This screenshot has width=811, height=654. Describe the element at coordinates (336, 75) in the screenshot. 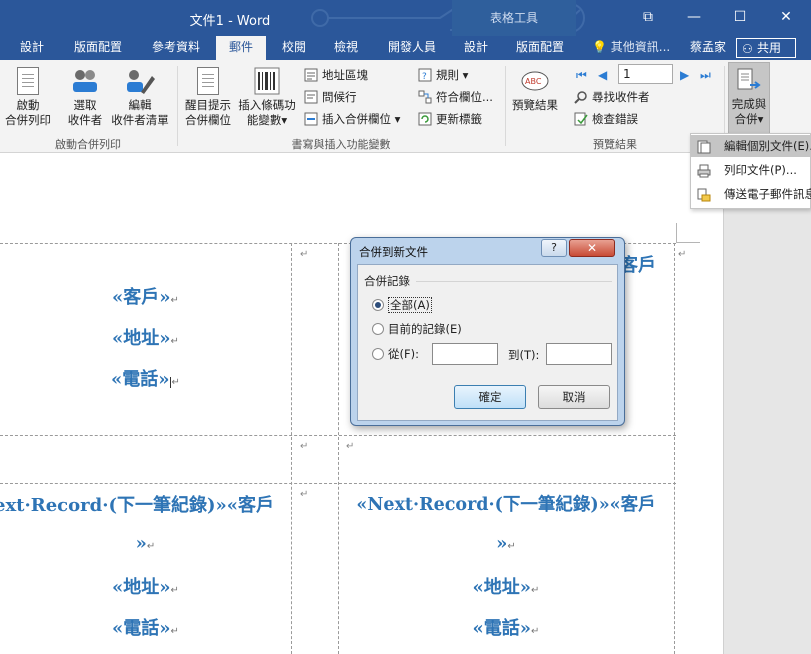

I see `address-block-button: 地址區塊` at that location.